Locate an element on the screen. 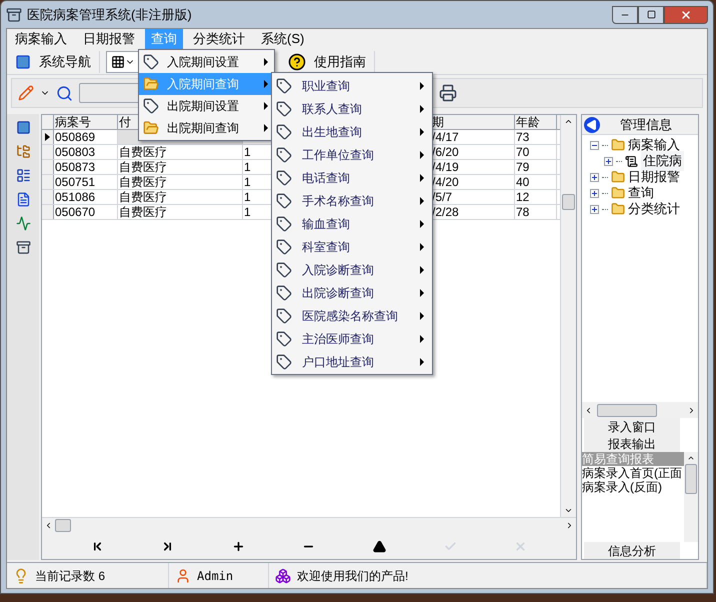 The height and width of the screenshot is (602, 716). menu-item: 日期报警 is located at coordinates (109, 39).